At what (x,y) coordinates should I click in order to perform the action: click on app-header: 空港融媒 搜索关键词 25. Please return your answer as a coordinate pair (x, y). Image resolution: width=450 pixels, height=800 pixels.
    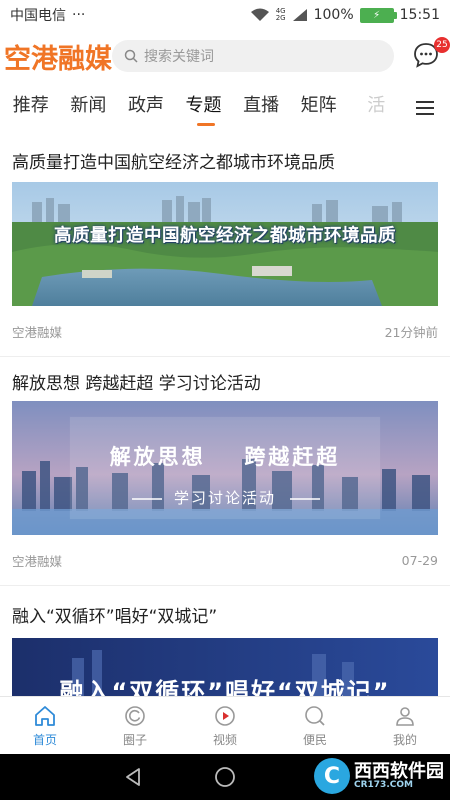
    Looking at the image, I should click on (225, 56).